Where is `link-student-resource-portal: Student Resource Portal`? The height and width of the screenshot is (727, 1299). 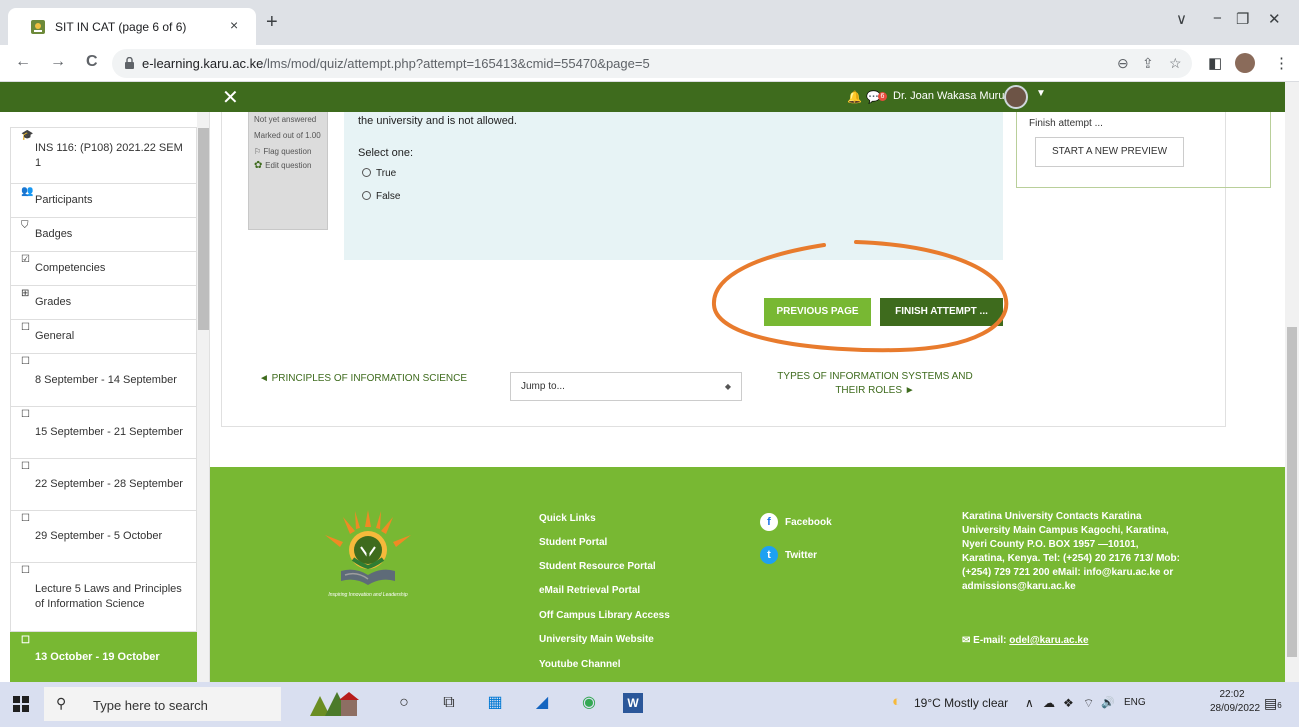
link-student-resource-portal: Student Resource Portal is located at coordinates (597, 566).